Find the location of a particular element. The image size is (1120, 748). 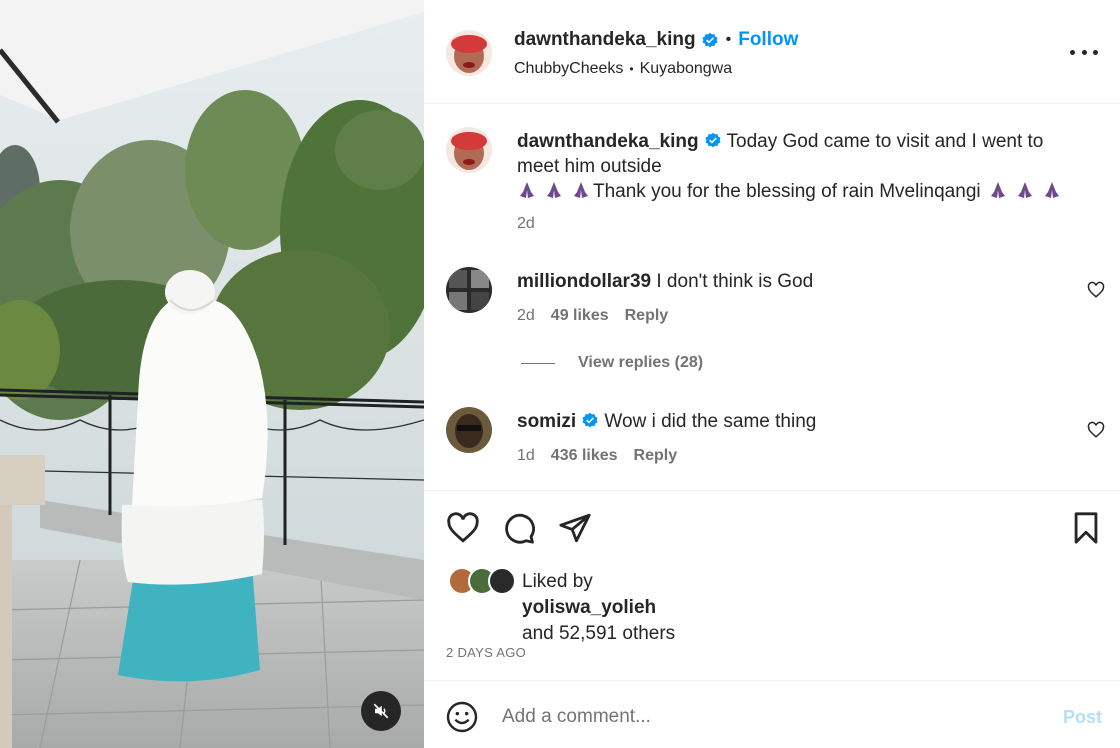

follow-button: Follow is located at coordinates (768, 40).